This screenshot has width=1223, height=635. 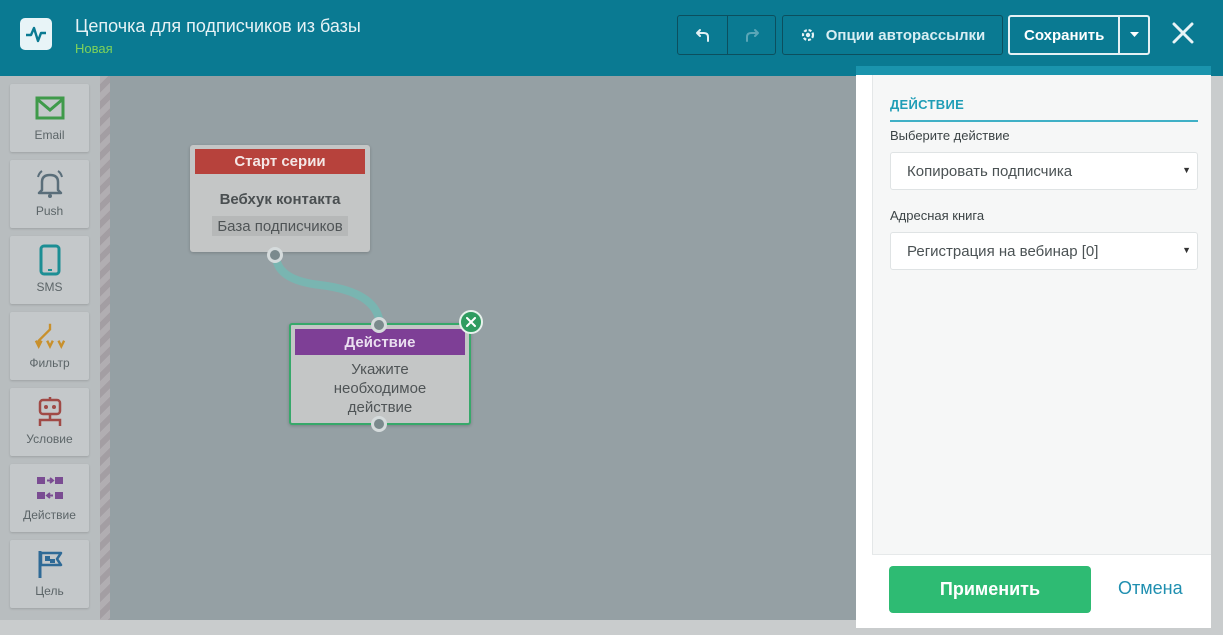 I want to click on tool-label: Push, so click(x=49, y=211).